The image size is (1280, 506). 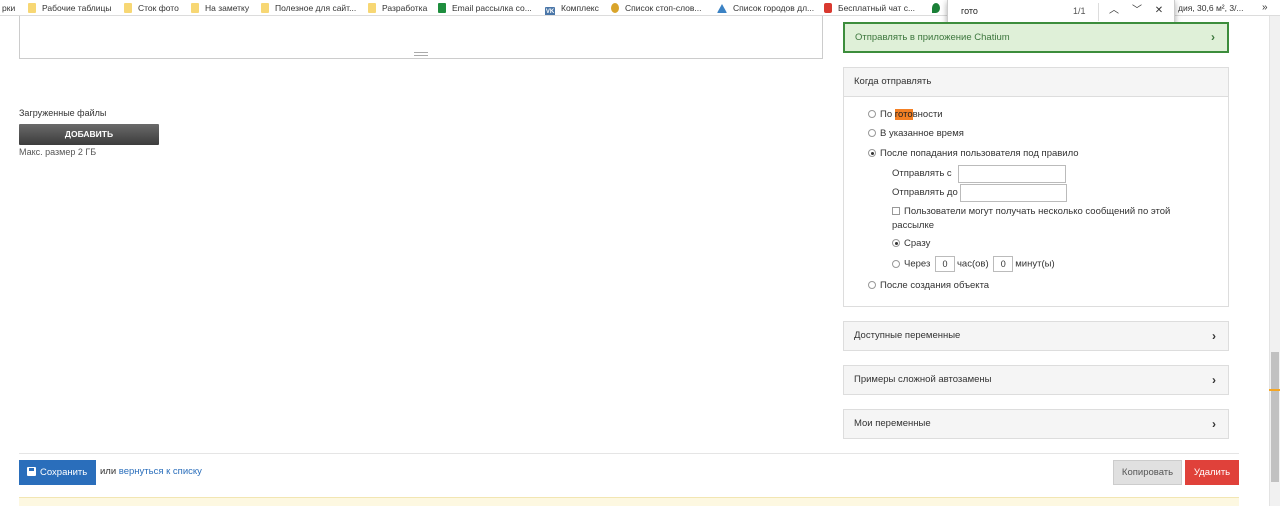 What do you see at coordinates (973, 153) in the screenshot?
I see `option-after-rule: После попадания пользователя под правило` at bounding box center [973, 153].